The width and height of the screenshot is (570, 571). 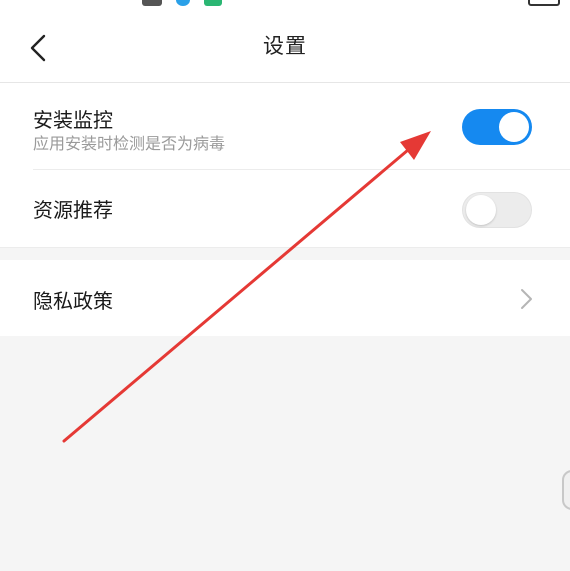 I want to click on install-monitor-label: 安装监控, so click(x=73, y=120).